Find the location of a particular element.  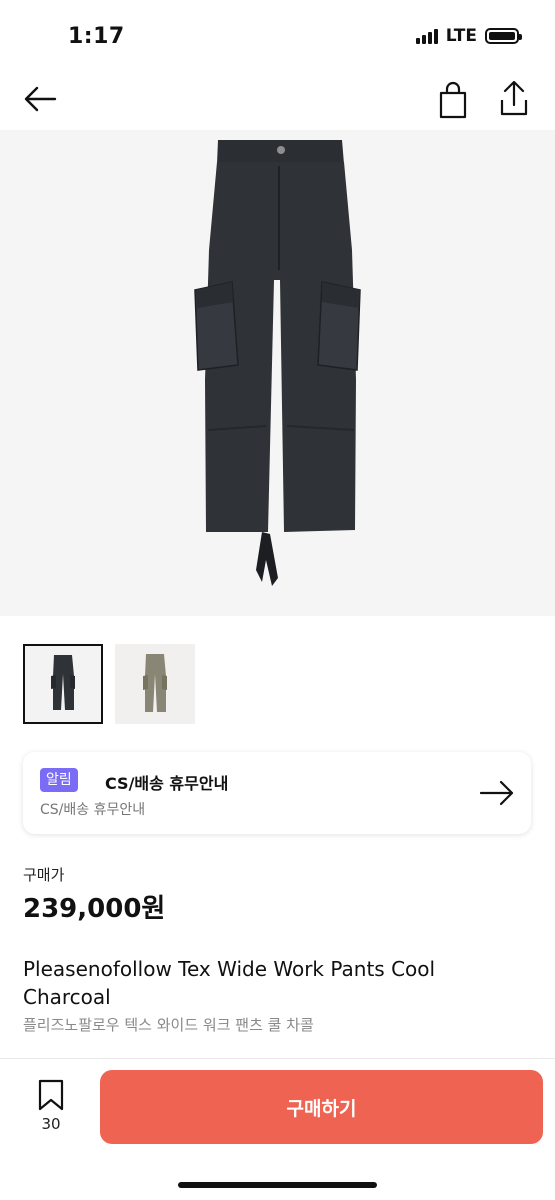

notice-subtitle: CS/배송 휴무안내 is located at coordinates (93, 810).